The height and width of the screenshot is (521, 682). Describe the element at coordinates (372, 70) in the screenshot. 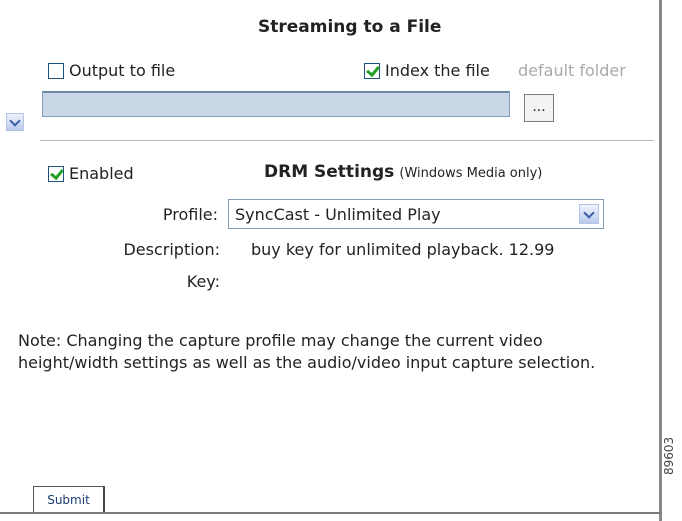

I see `index-the-file-checkbox` at that location.